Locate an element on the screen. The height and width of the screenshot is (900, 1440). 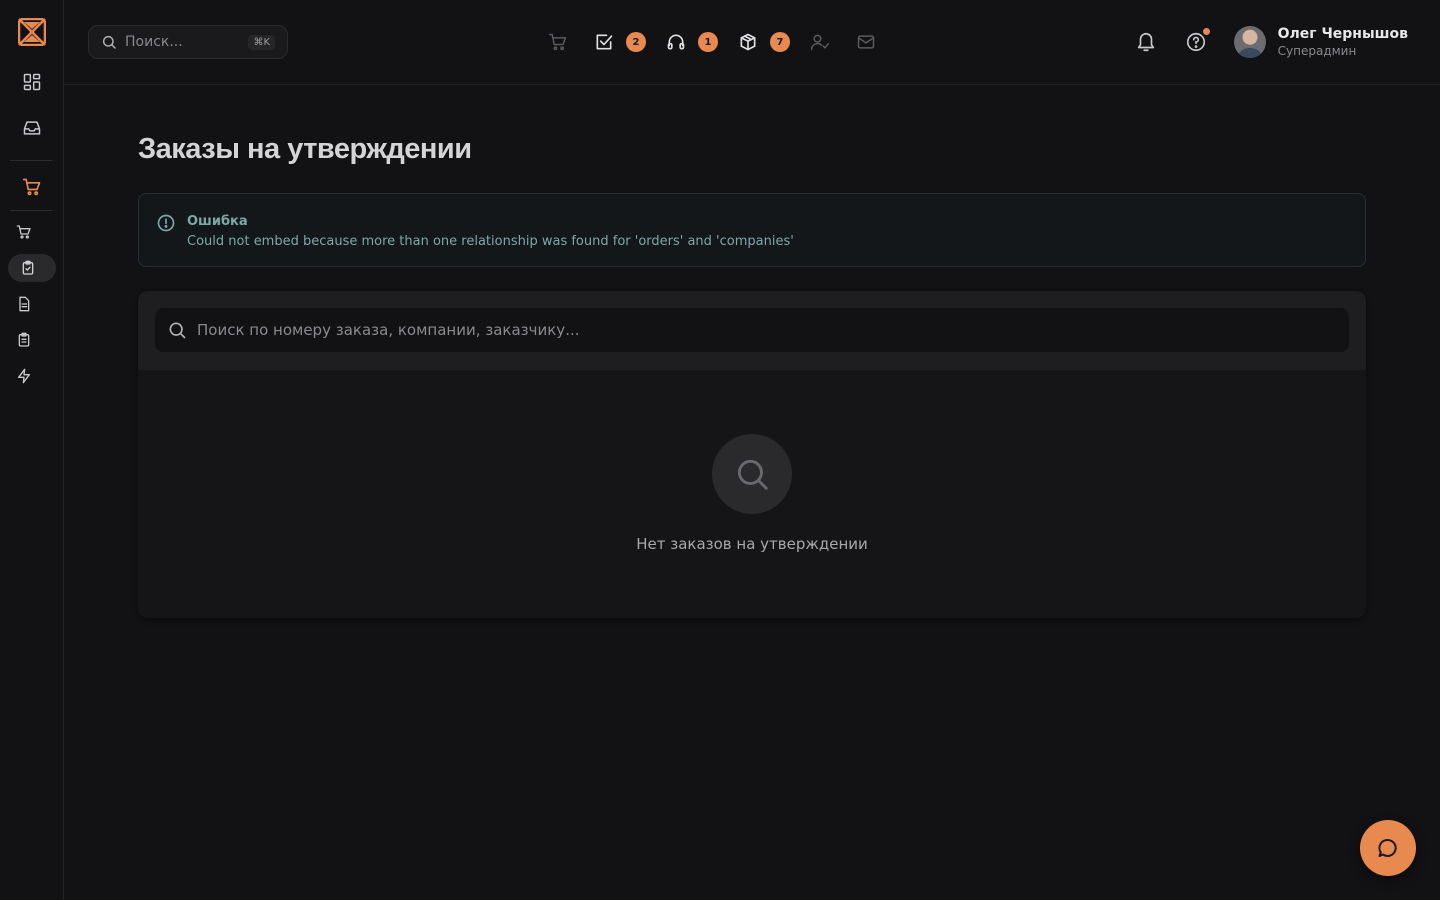
nav-users is located at coordinates (820, 42).